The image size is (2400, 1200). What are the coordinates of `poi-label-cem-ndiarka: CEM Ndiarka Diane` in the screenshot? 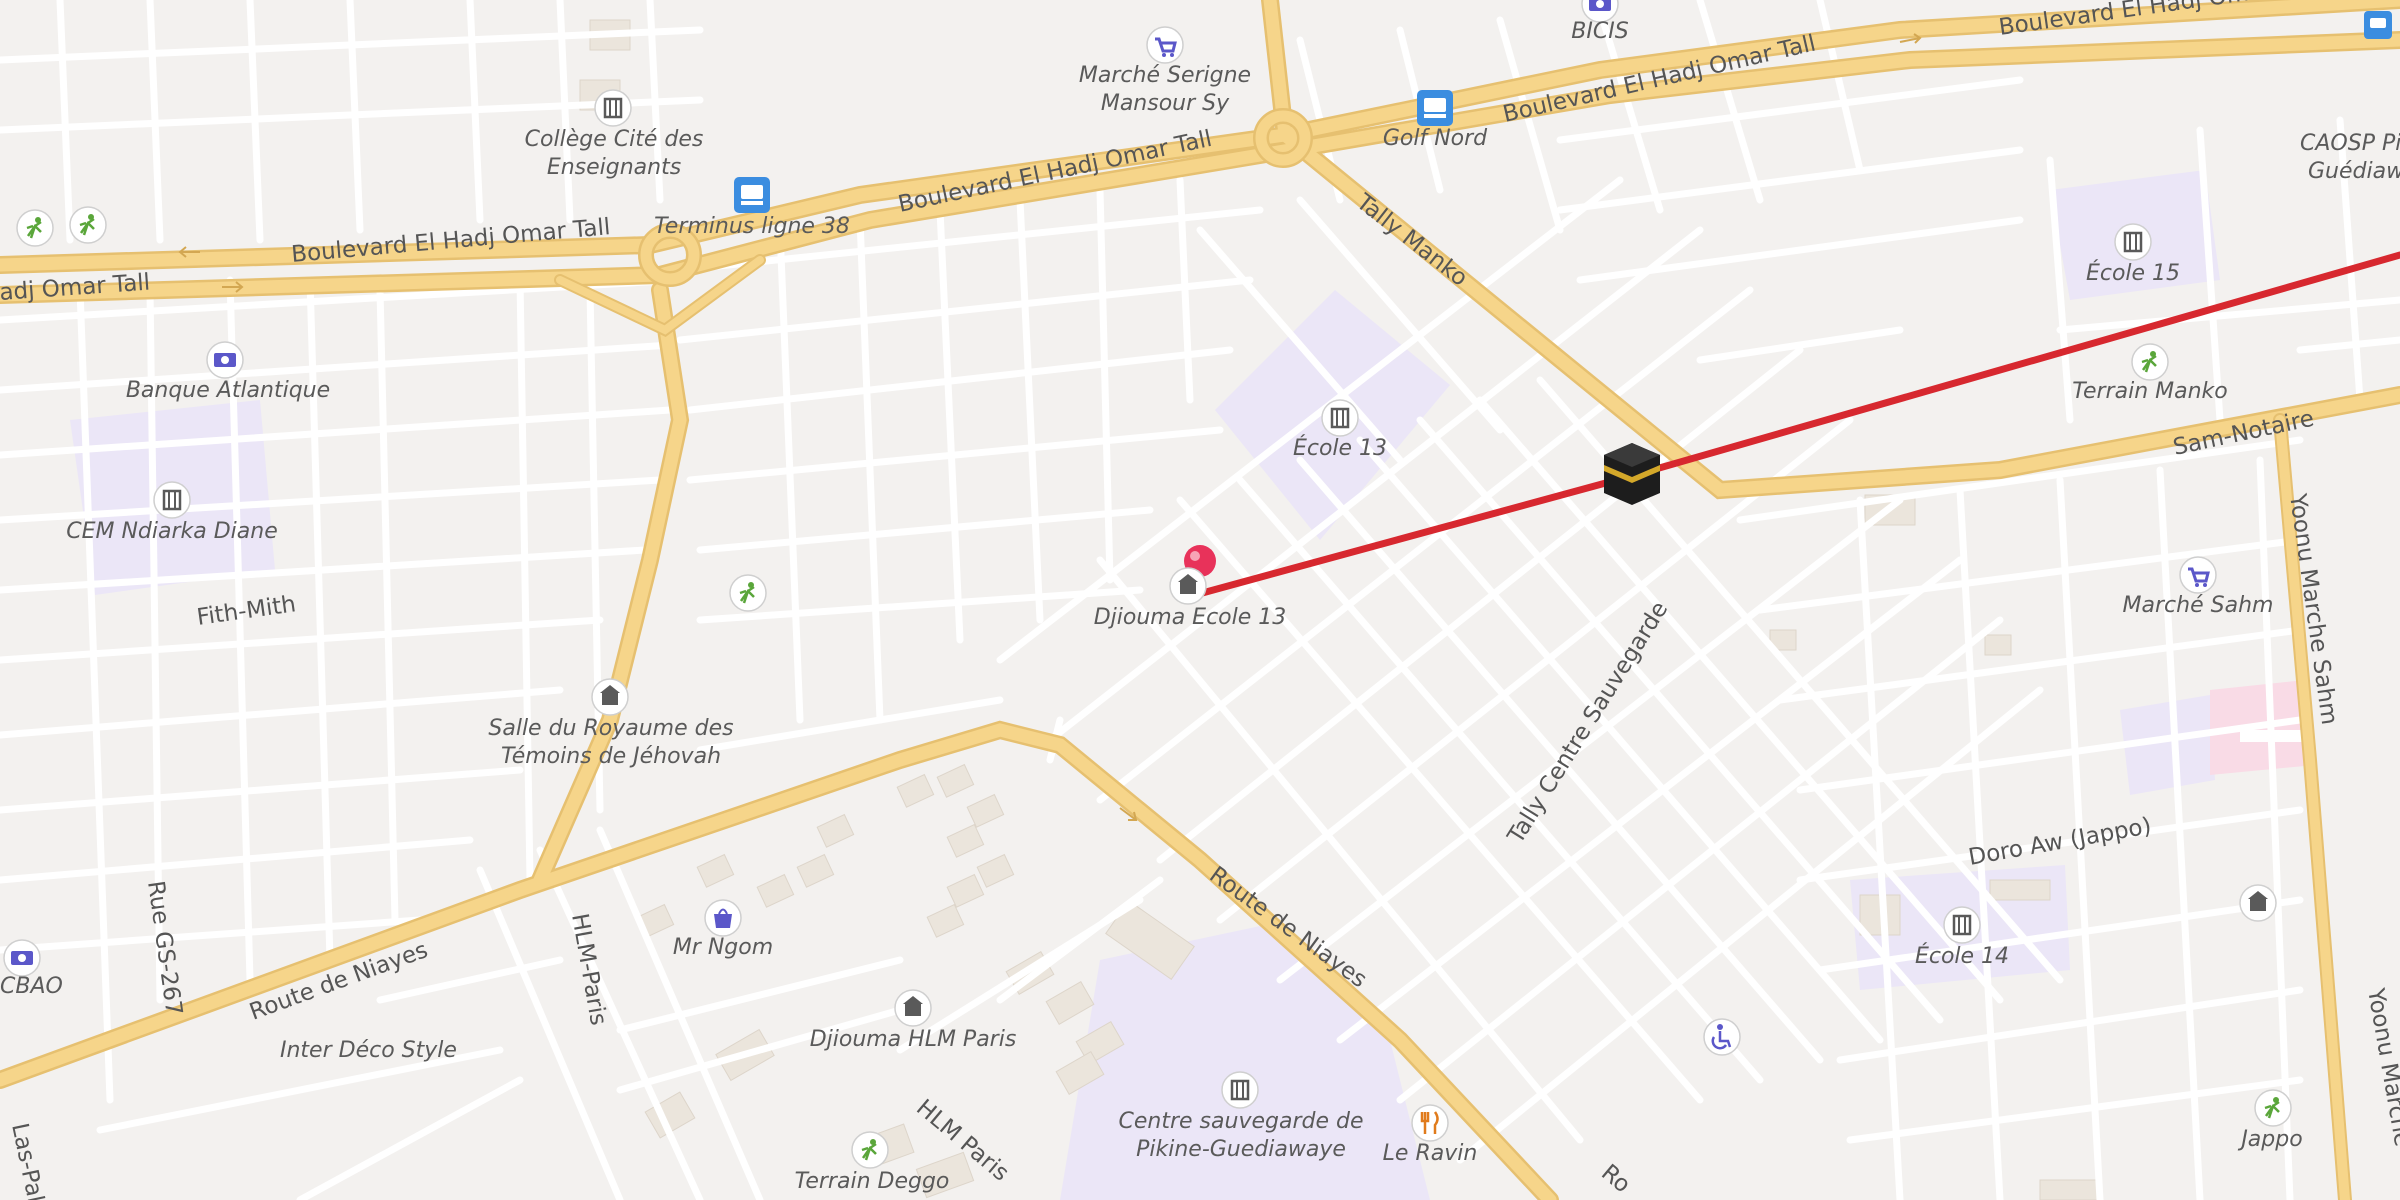 It's located at (172, 531).